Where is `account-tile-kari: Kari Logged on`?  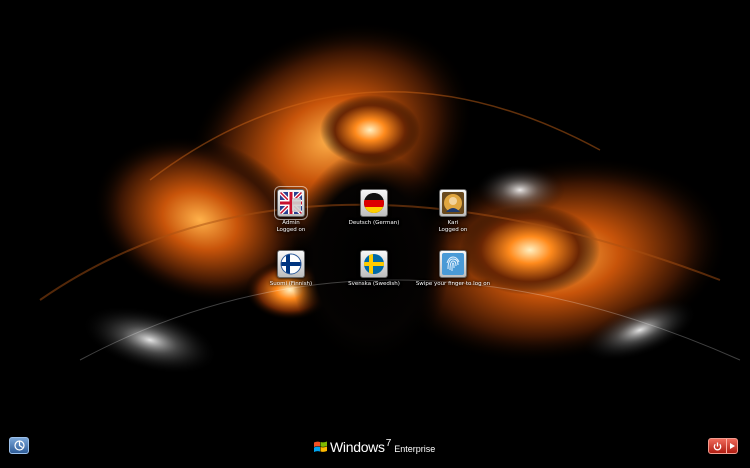 account-tile-kari: Kari Logged on is located at coordinates (453, 211).